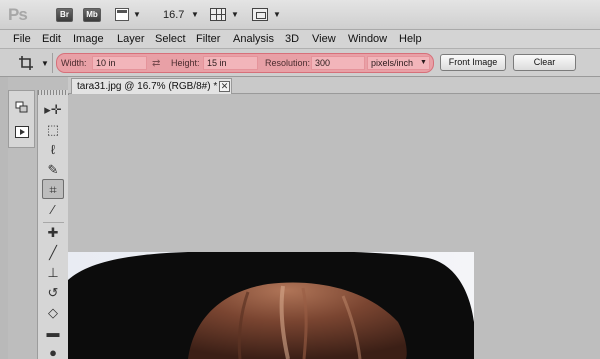 Image resolution: width=600 pixels, height=359 pixels. I want to click on marquee-tool-icon: ⬚, so click(53, 130).